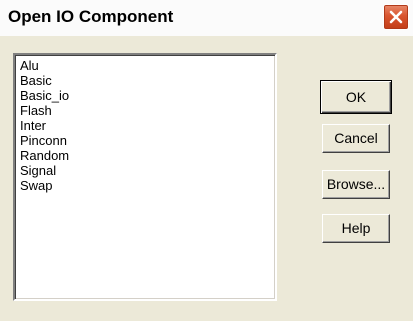 The image size is (413, 321). I want to click on ok-button: OK, so click(356, 97).